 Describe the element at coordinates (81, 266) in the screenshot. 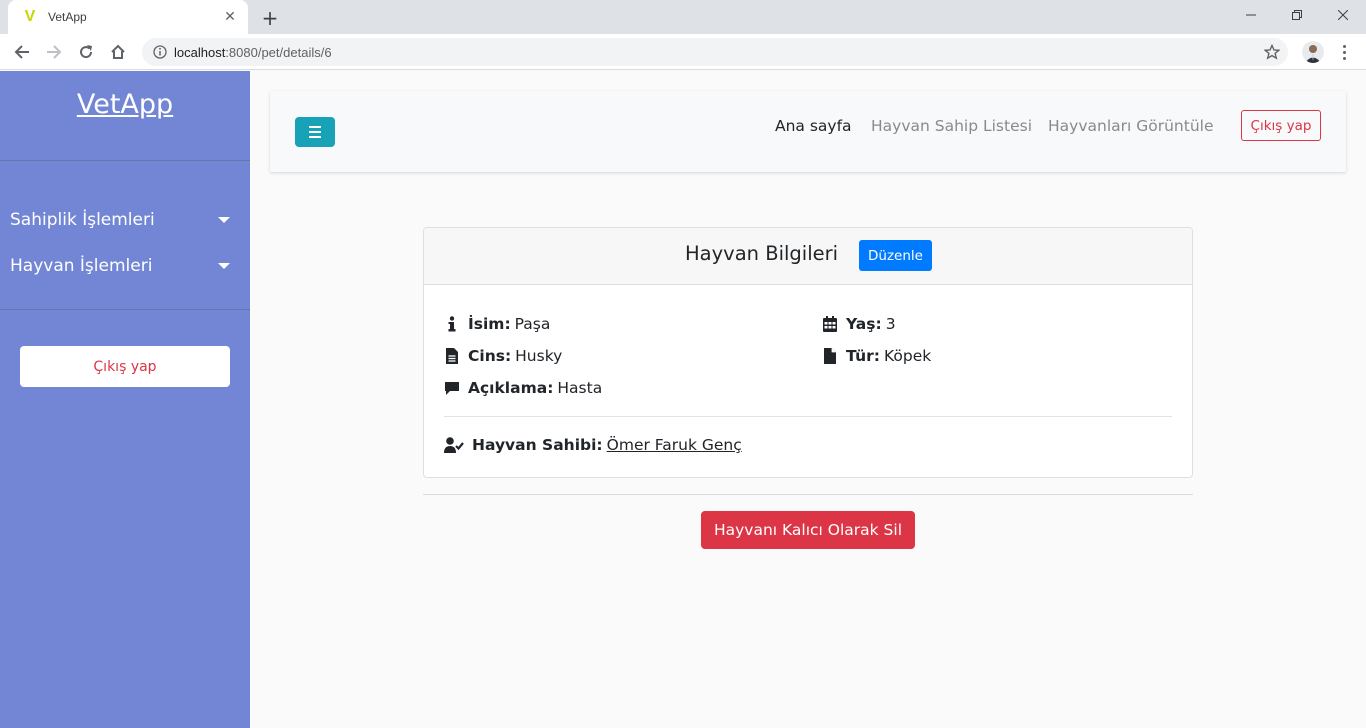

I see `sidebar-item-label: Hayvan İşlemleri` at that location.